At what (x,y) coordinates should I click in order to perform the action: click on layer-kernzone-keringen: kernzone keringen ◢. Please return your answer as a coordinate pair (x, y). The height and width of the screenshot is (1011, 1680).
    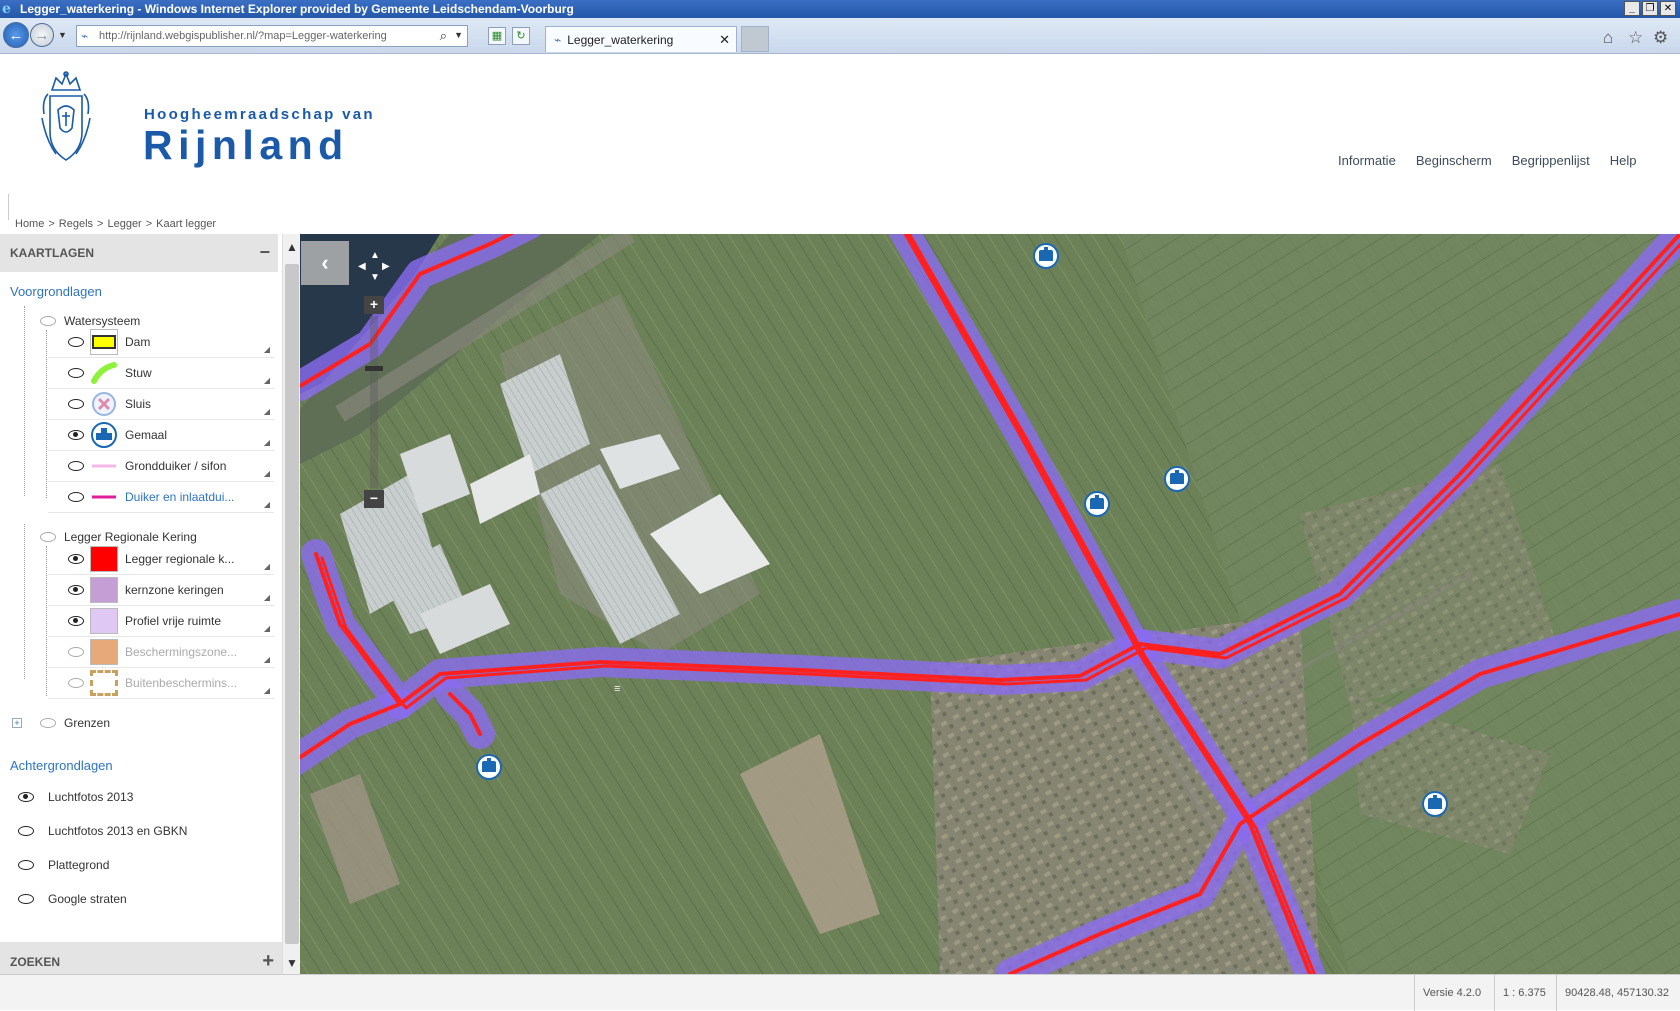
    Looking at the image, I should click on (161, 590).